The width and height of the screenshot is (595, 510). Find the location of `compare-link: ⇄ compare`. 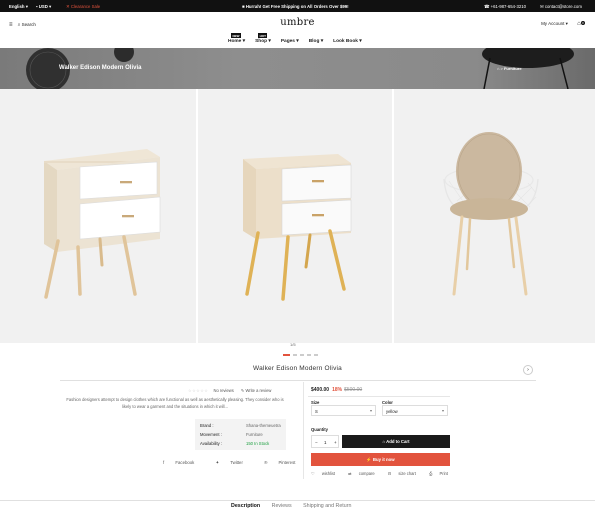

compare-link: ⇄ compare is located at coordinates (364, 473).